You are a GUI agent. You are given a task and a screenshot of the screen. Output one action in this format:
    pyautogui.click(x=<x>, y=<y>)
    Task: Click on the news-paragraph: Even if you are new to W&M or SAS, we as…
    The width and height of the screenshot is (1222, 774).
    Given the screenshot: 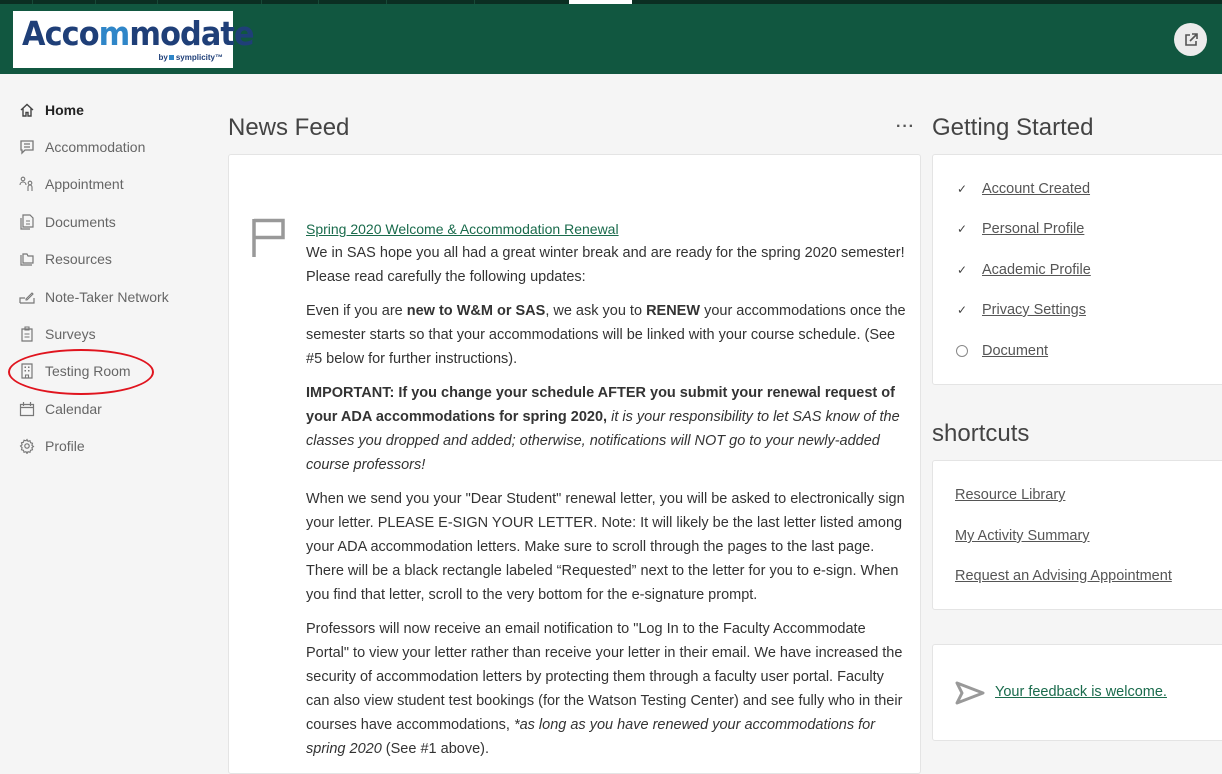 What is the action you would take?
    pyautogui.click(x=606, y=335)
    